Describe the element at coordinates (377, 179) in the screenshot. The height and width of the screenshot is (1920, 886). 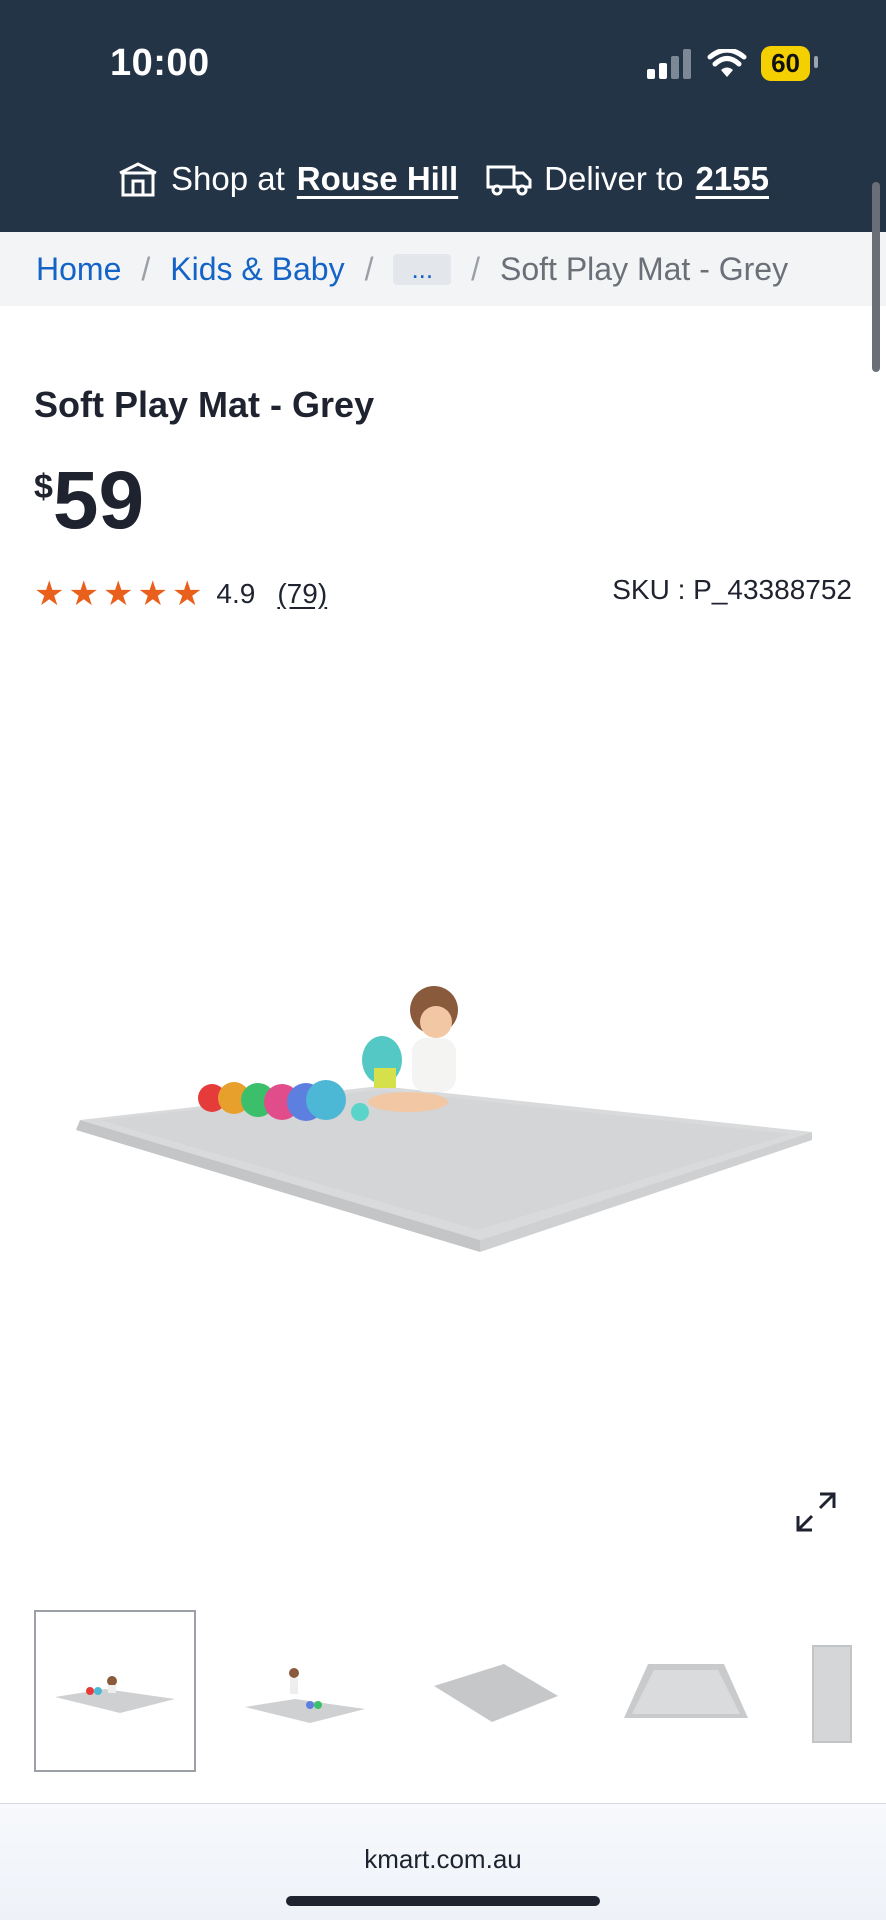
I see `store-name-link: Rouse Hill` at that location.